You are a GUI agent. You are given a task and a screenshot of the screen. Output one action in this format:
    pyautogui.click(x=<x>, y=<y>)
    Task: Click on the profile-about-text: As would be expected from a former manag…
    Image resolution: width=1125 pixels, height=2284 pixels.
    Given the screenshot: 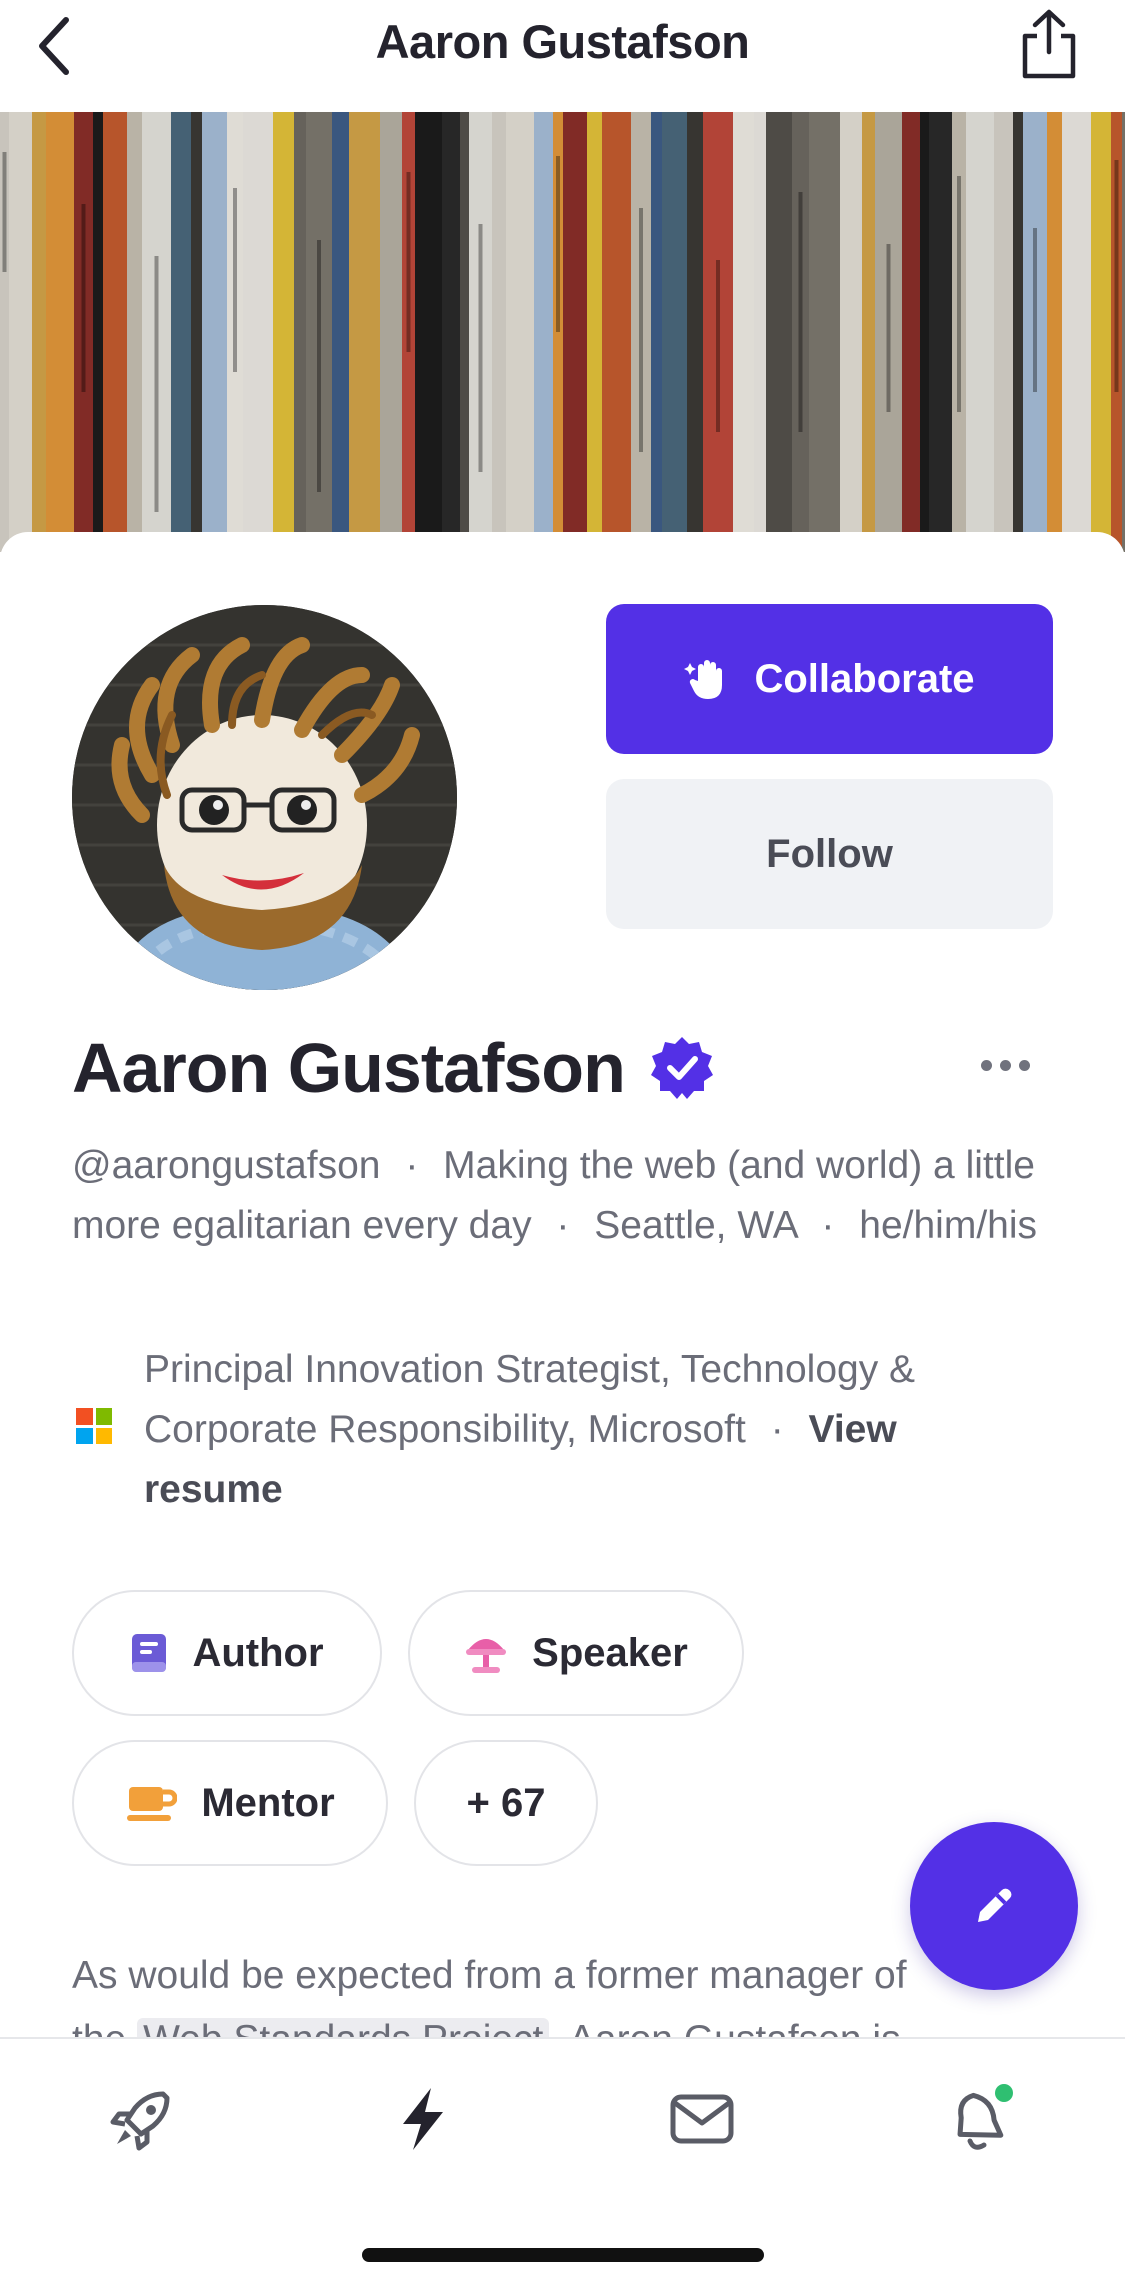 What is the action you would take?
    pyautogui.click(x=572, y=1994)
    